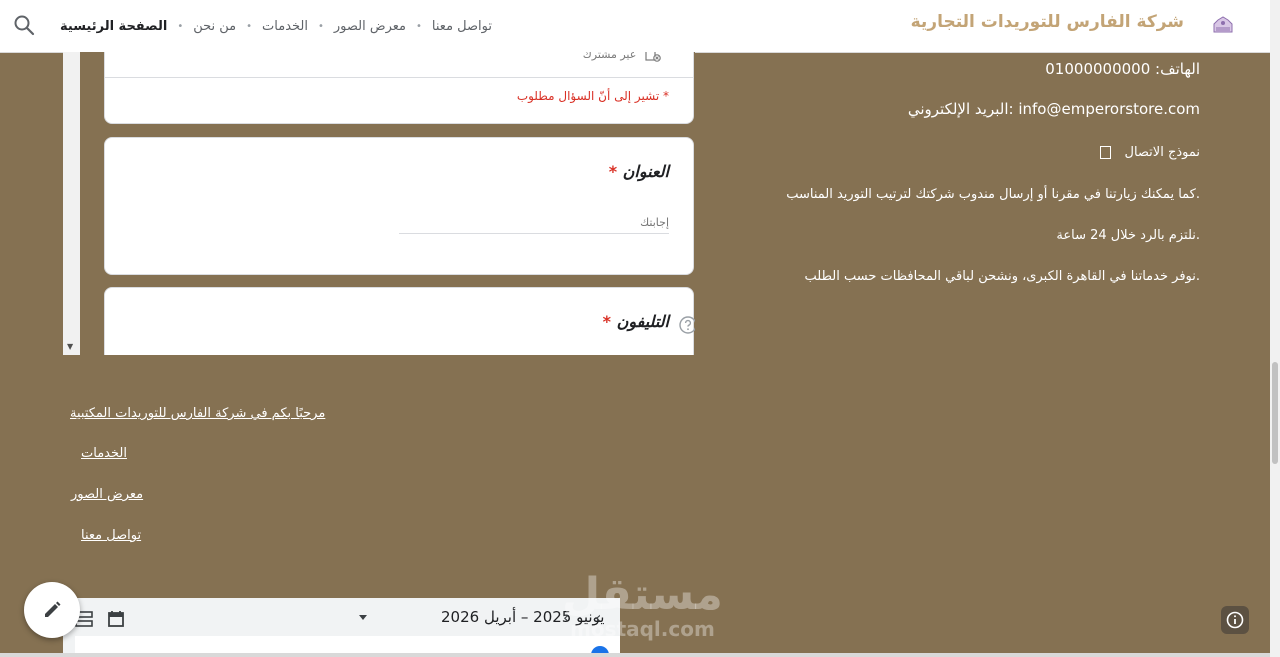  I want to click on edit-button, so click(52, 610).